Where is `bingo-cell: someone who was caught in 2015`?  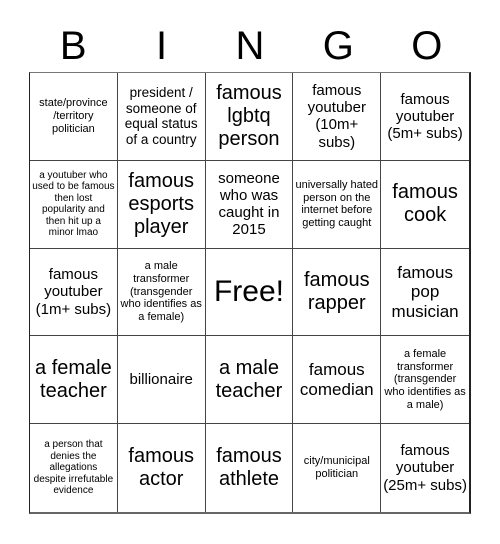
bingo-cell: someone who was caught in 2015 is located at coordinates (249, 204).